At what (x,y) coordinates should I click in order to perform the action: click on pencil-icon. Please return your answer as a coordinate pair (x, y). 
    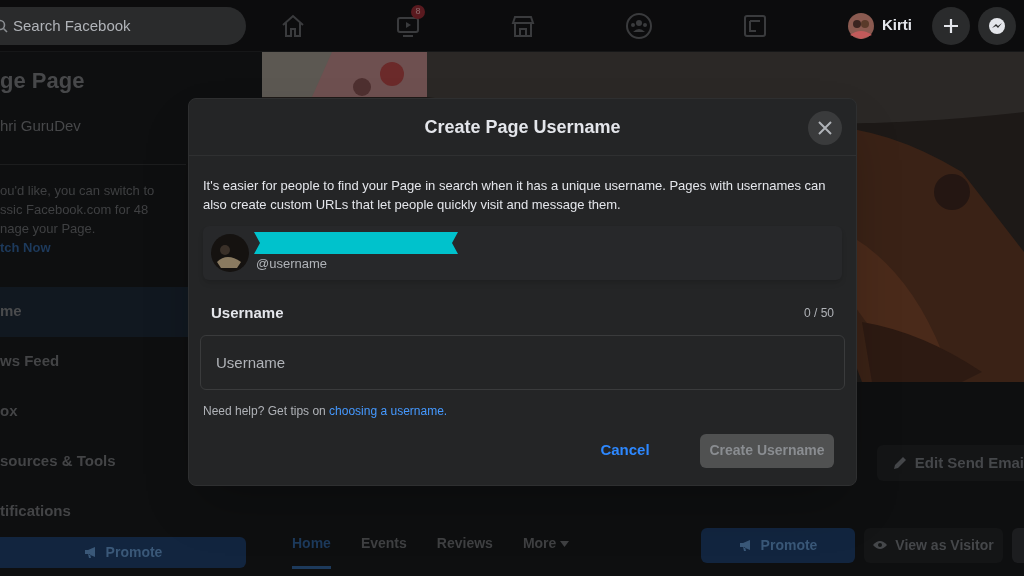
    Looking at the image, I should click on (899, 463).